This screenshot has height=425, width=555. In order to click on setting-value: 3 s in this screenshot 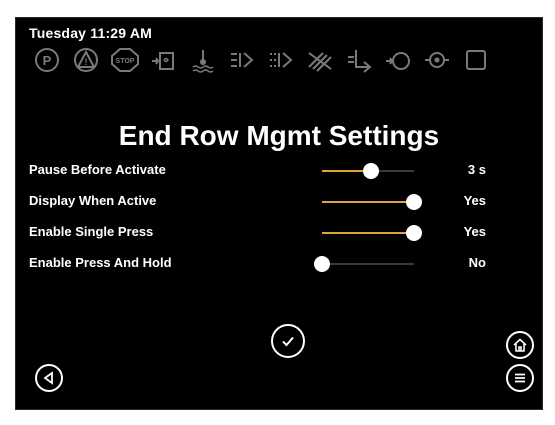, I will do `click(476, 169)`.